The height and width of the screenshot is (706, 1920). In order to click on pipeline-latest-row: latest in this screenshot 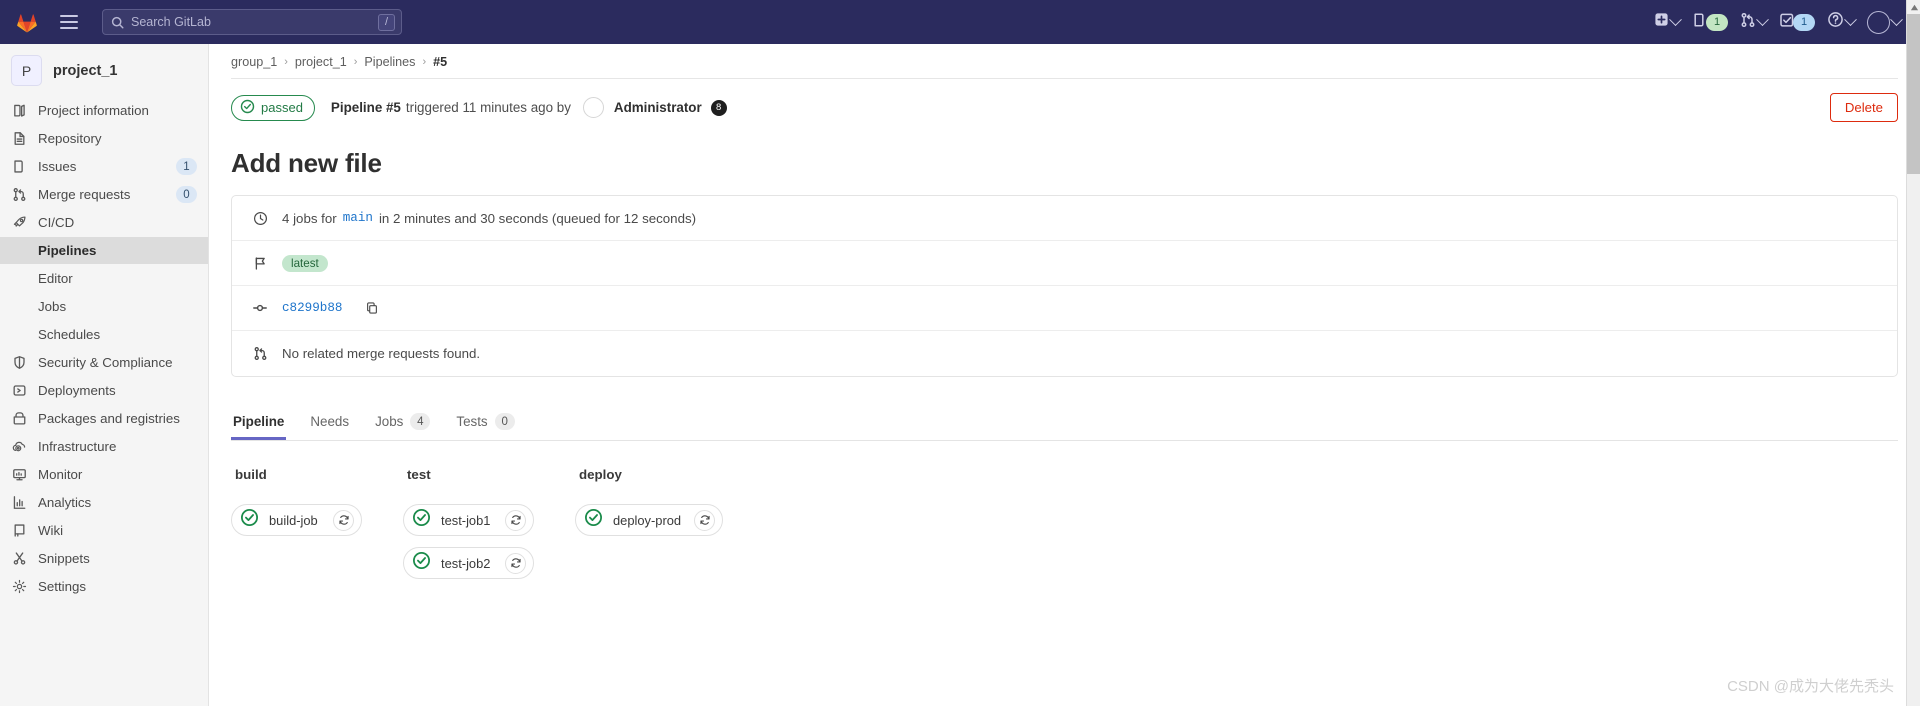, I will do `click(1064, 263)`.